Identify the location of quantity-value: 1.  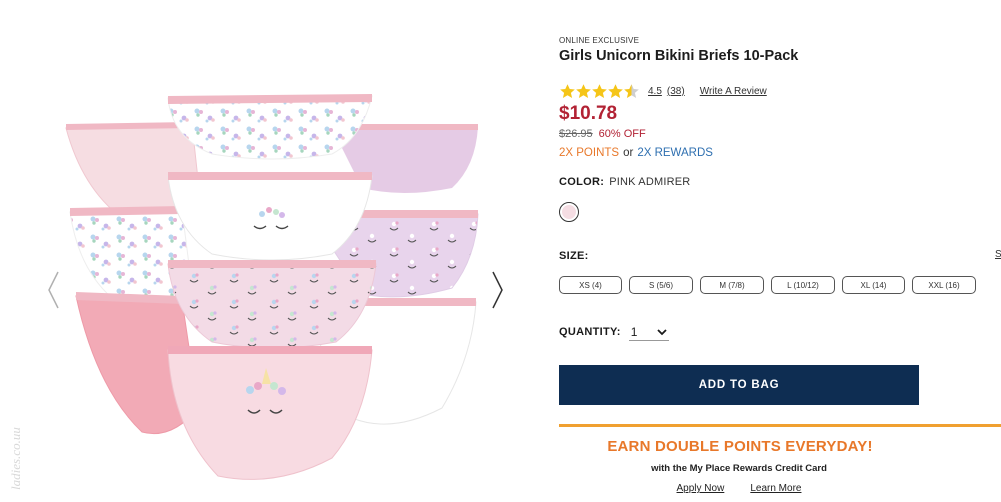
(634, 331).